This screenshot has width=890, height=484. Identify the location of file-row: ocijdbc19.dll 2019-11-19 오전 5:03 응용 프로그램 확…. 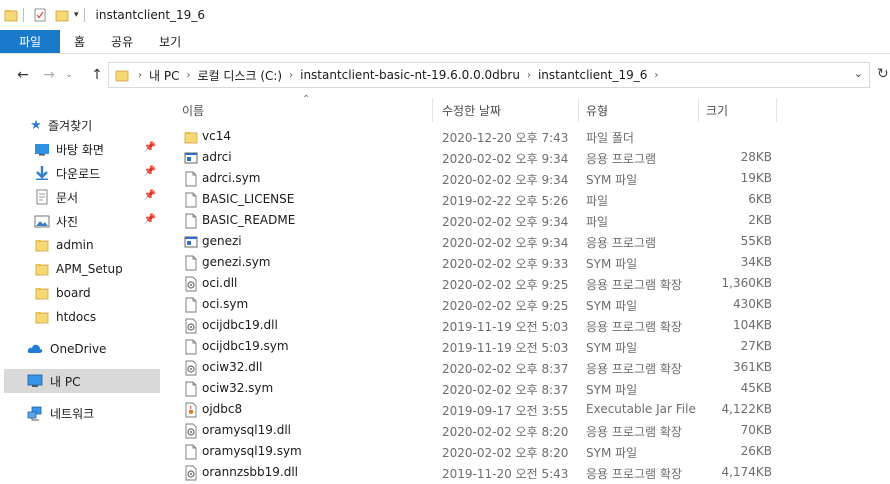
(525, 325).